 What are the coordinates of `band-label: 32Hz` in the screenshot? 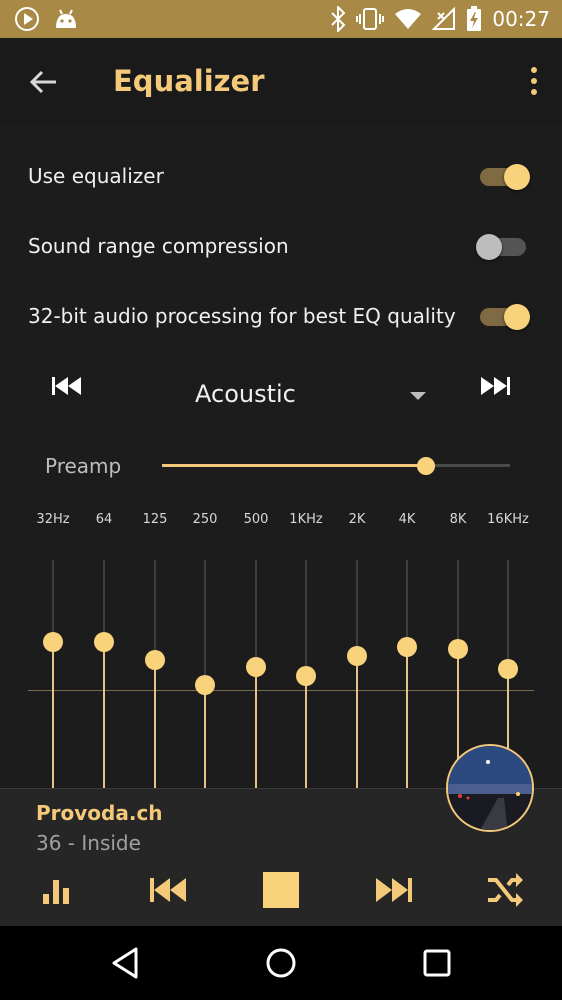 It's located at (53, 519).